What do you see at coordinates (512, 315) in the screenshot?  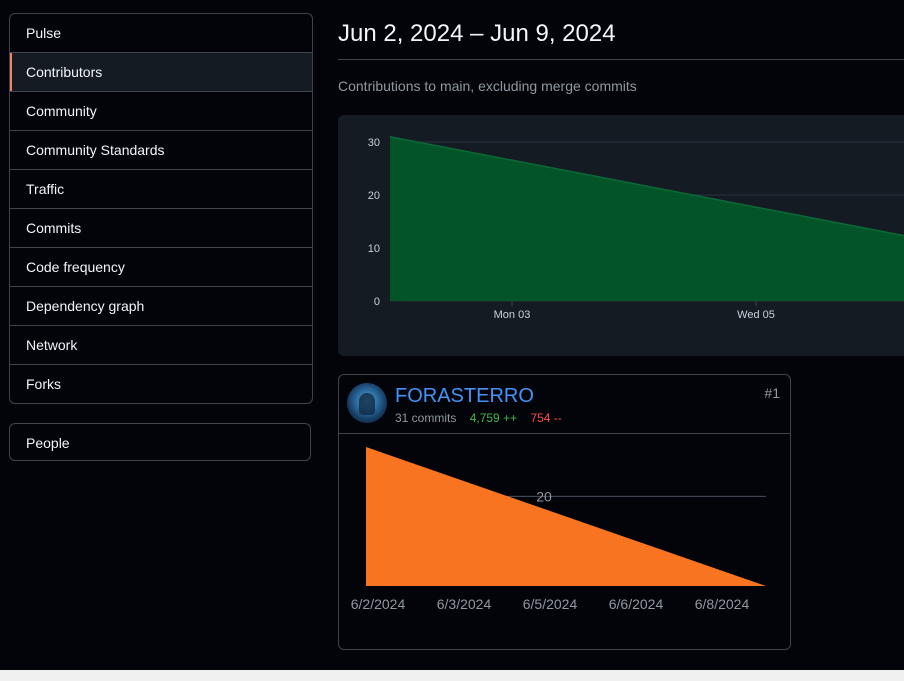 I see `overview-xtick-label: Mon 03` at bounding box center [512, 315].